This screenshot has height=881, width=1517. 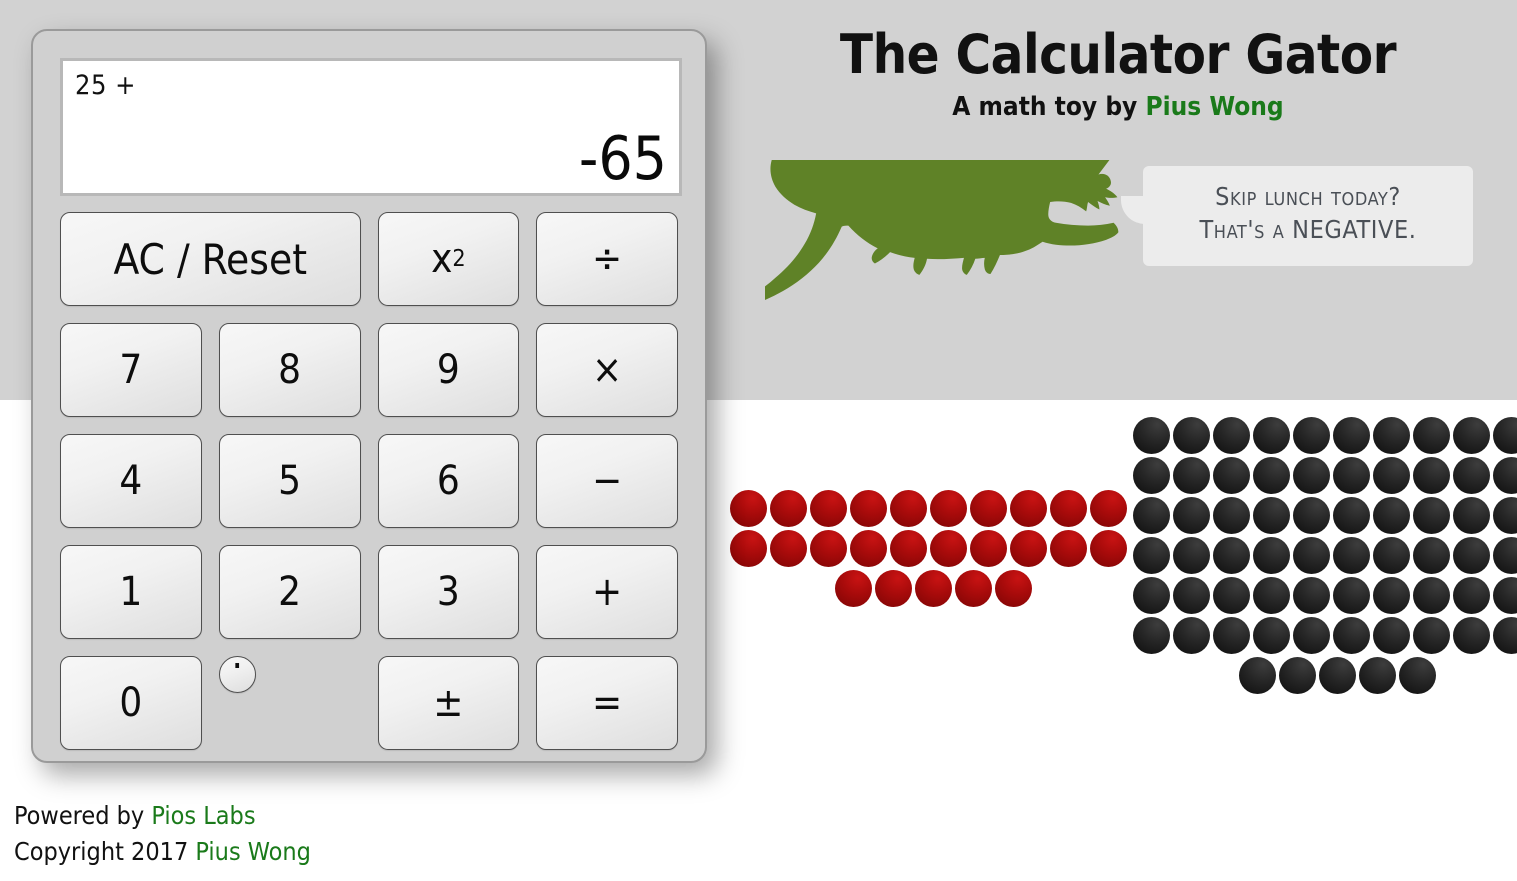 What do you see at coordinates (607, 370) in the screenshot?
I see `key-multiply: ×` at bounding box center [607, 370].